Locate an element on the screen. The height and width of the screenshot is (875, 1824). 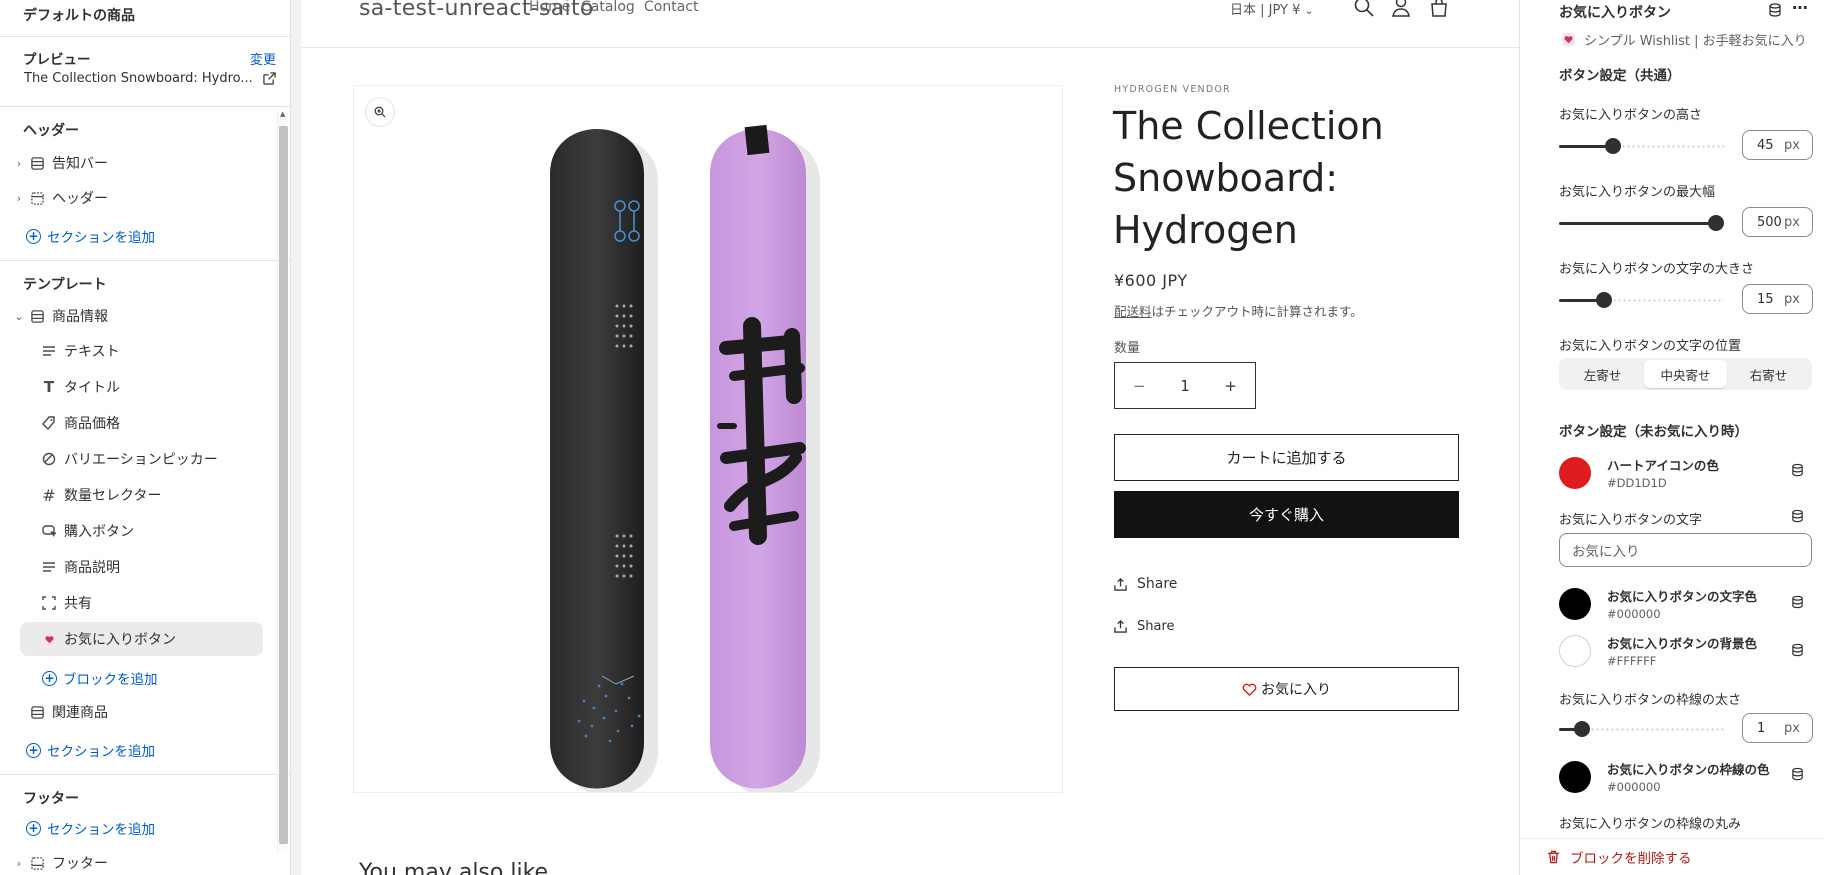
height-input: 45 px is located at coordinates (1777, 145).